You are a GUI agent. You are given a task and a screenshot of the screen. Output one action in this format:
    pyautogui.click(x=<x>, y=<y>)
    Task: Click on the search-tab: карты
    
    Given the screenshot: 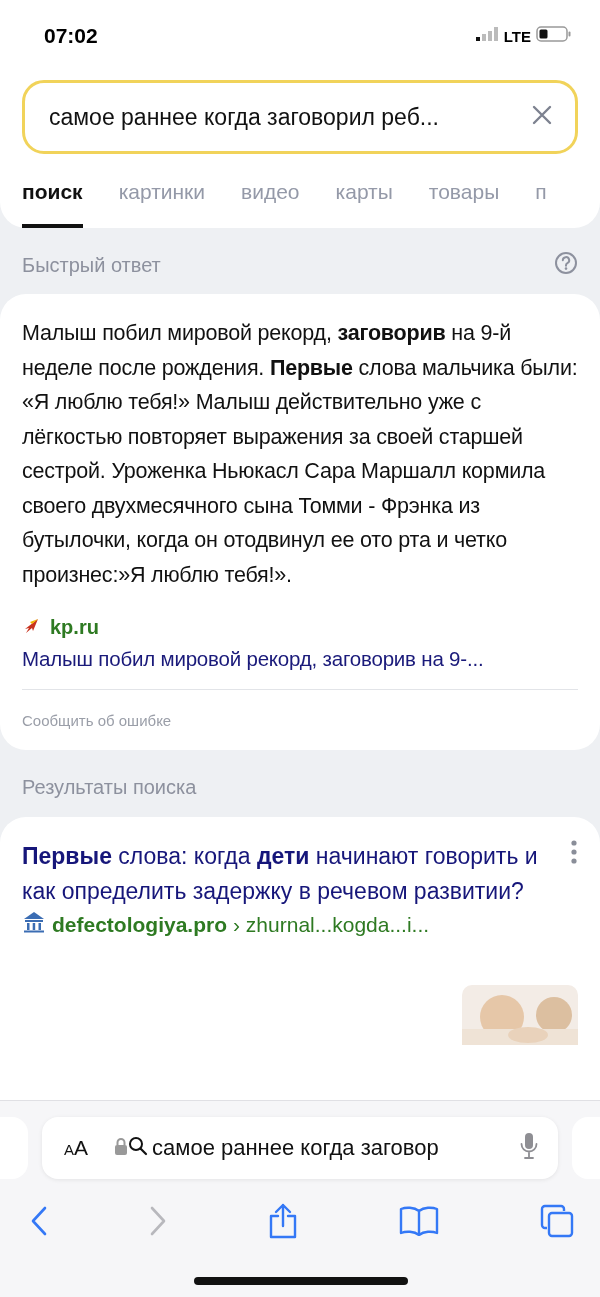 What is the action you would take?
    pyautogui.click(x=364, y=202)
    